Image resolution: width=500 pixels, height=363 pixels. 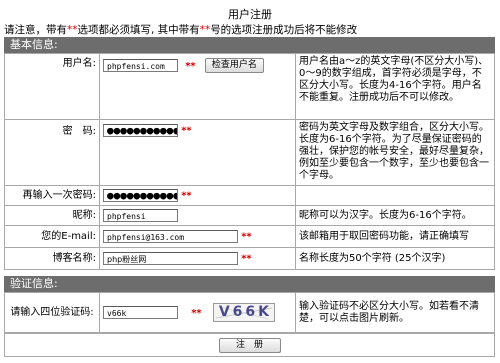 I want to click on blog-cell: php粉丝网 **, so click(x=197, y=258).